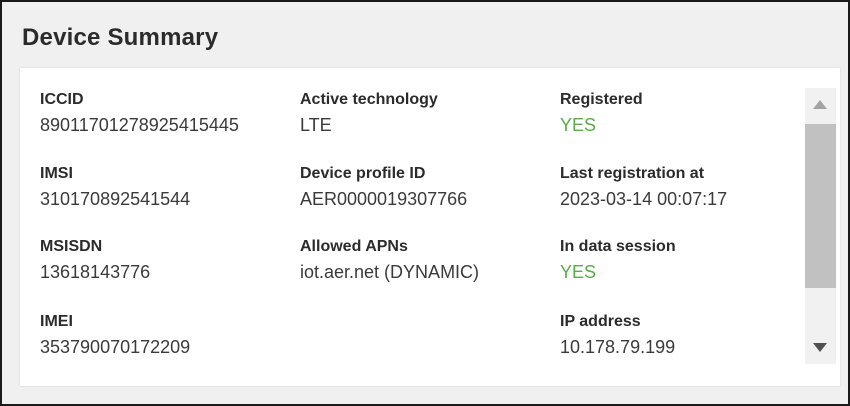 This screenshot has width=850, height=406. What do you see at coordinates (390, 272) in the screenshot?
I see `field-value: iot.aer.net (DYNAMIC)` at bounding box center [390, 272].